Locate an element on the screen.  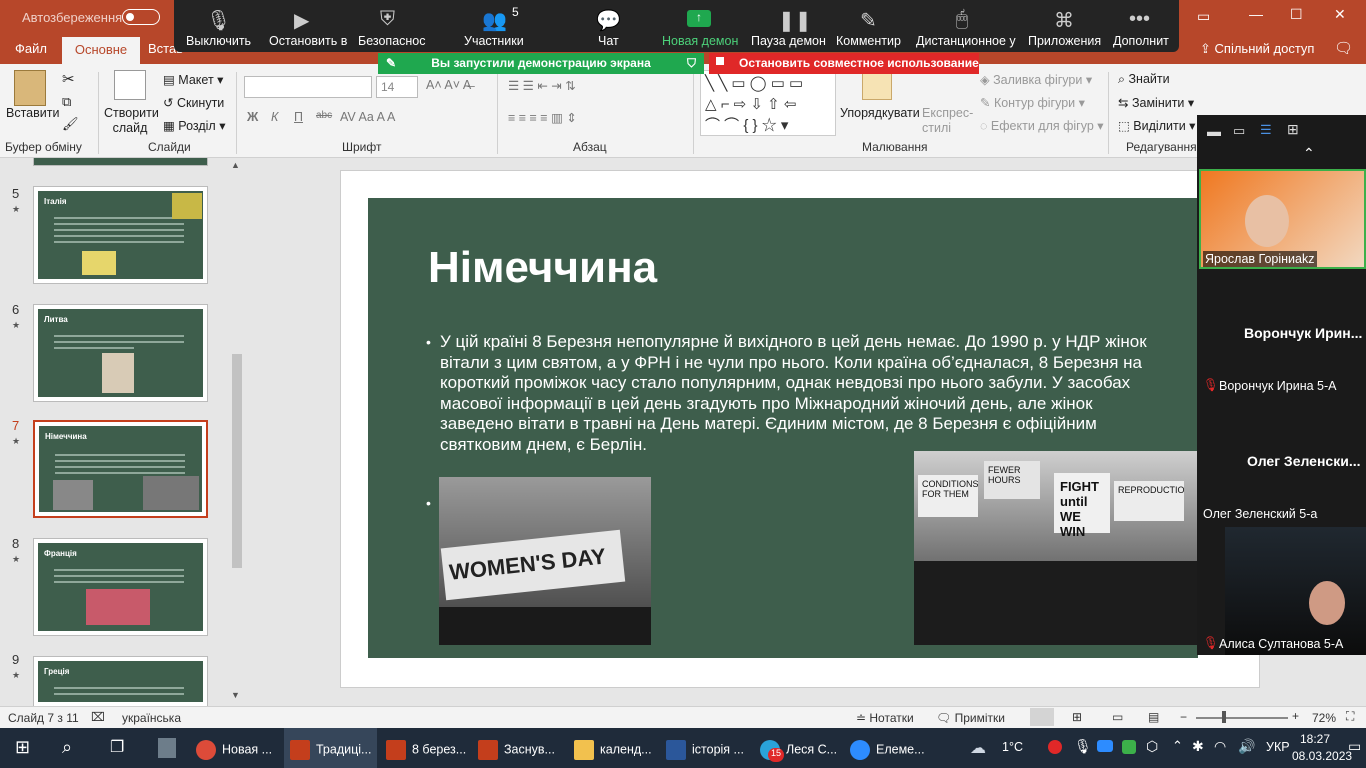
comments-icon: 🗨 is located at coordinates (1343, 48).